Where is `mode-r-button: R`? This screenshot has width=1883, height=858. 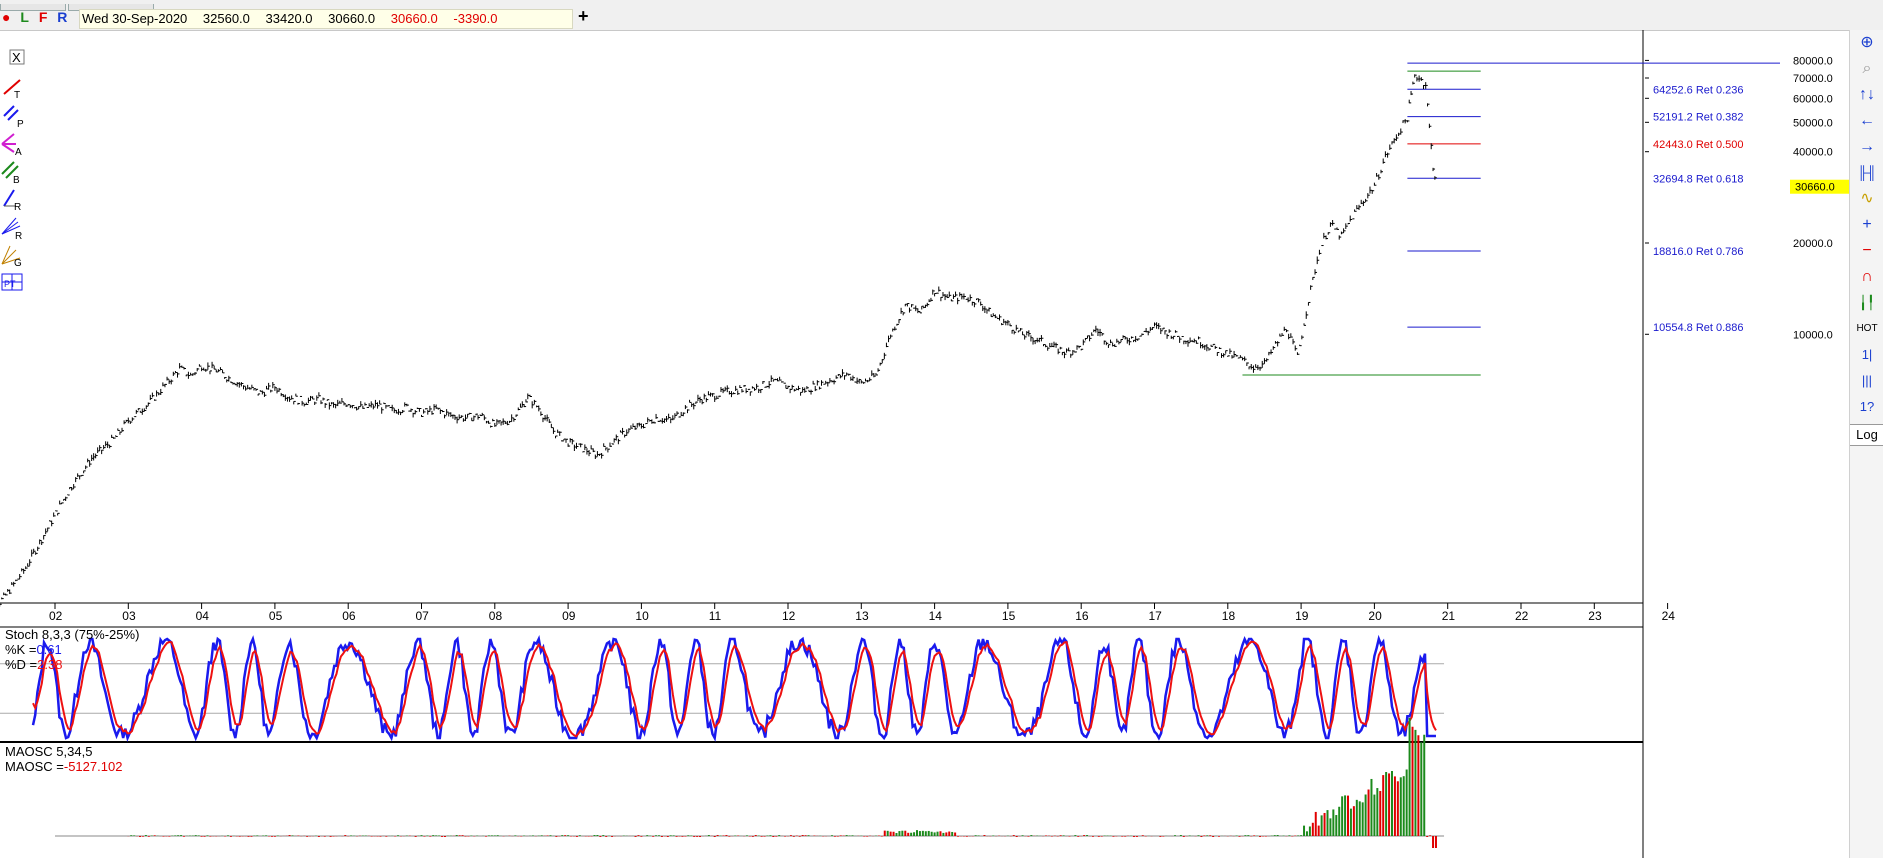 mode-r-button: R is located at coordinates (62, 17).